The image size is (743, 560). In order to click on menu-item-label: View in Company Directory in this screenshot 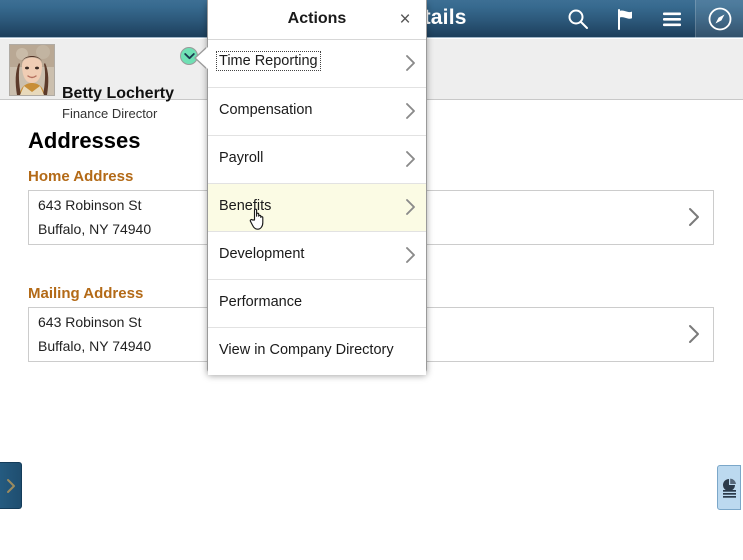, I will do `click(306, 350)`.